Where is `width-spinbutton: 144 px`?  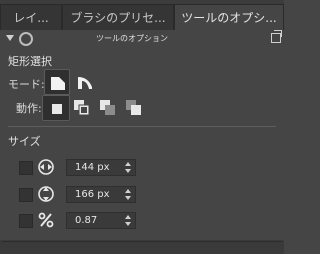
width-spinbutton: 144 px is located at coordinates (101, 167).